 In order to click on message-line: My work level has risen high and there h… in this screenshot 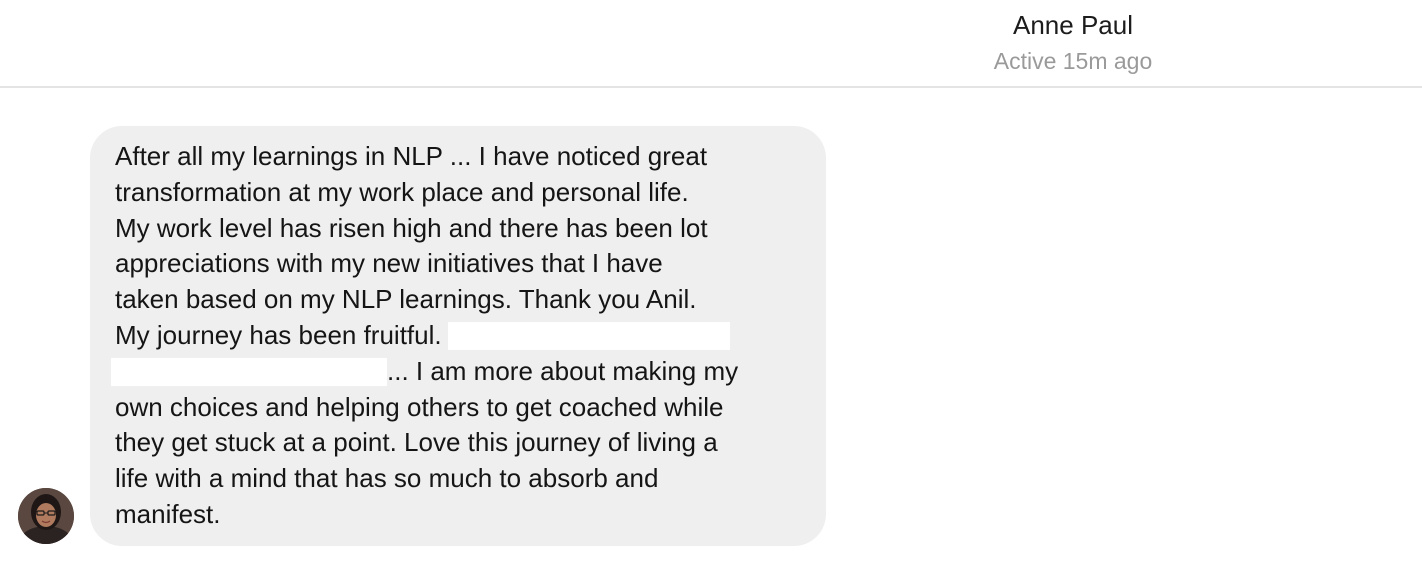, I will do `click(411, 227)`.